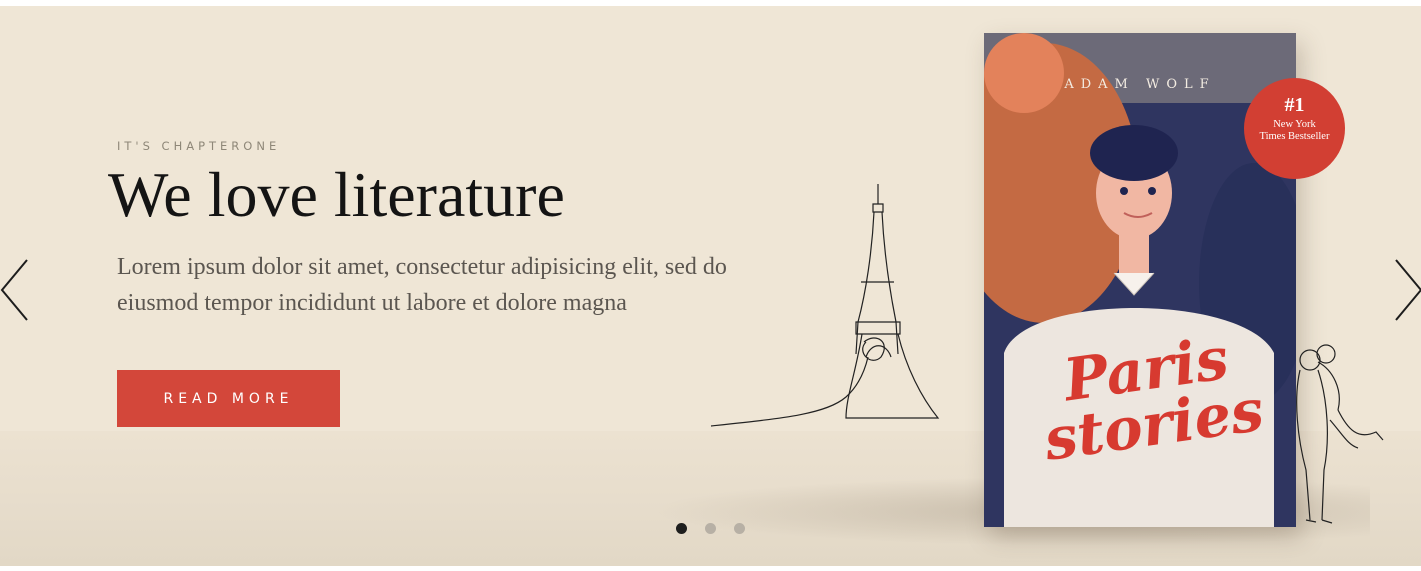  Describe the element at coordinates (228, 398) in the screenshot. I see `read-more-button: READ MORE` at that location.